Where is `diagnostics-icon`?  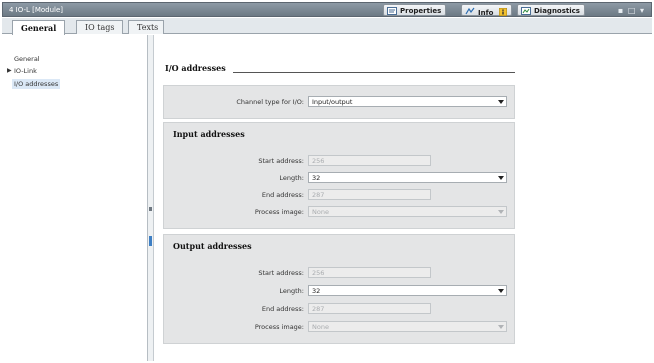
diagnostics-icon is located at coordinates (526, 11).